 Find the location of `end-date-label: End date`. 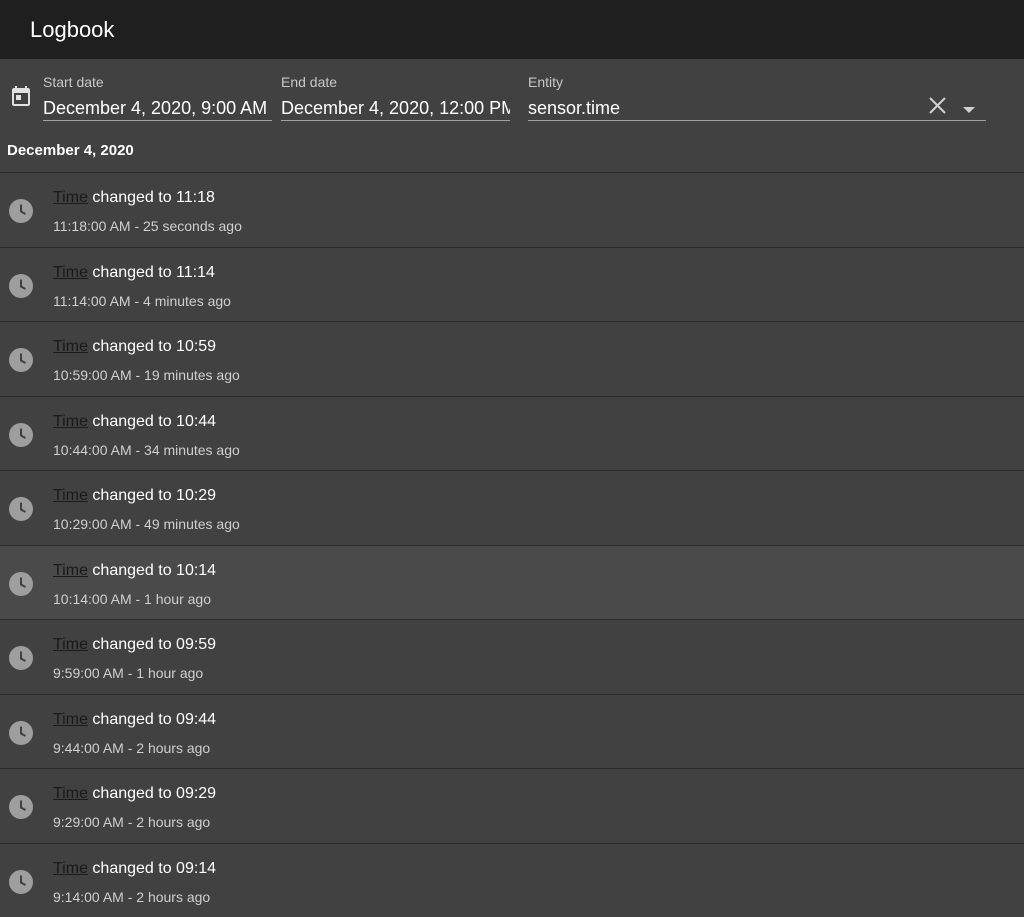

end-date-label: End date is located at coordinates (395, 82).